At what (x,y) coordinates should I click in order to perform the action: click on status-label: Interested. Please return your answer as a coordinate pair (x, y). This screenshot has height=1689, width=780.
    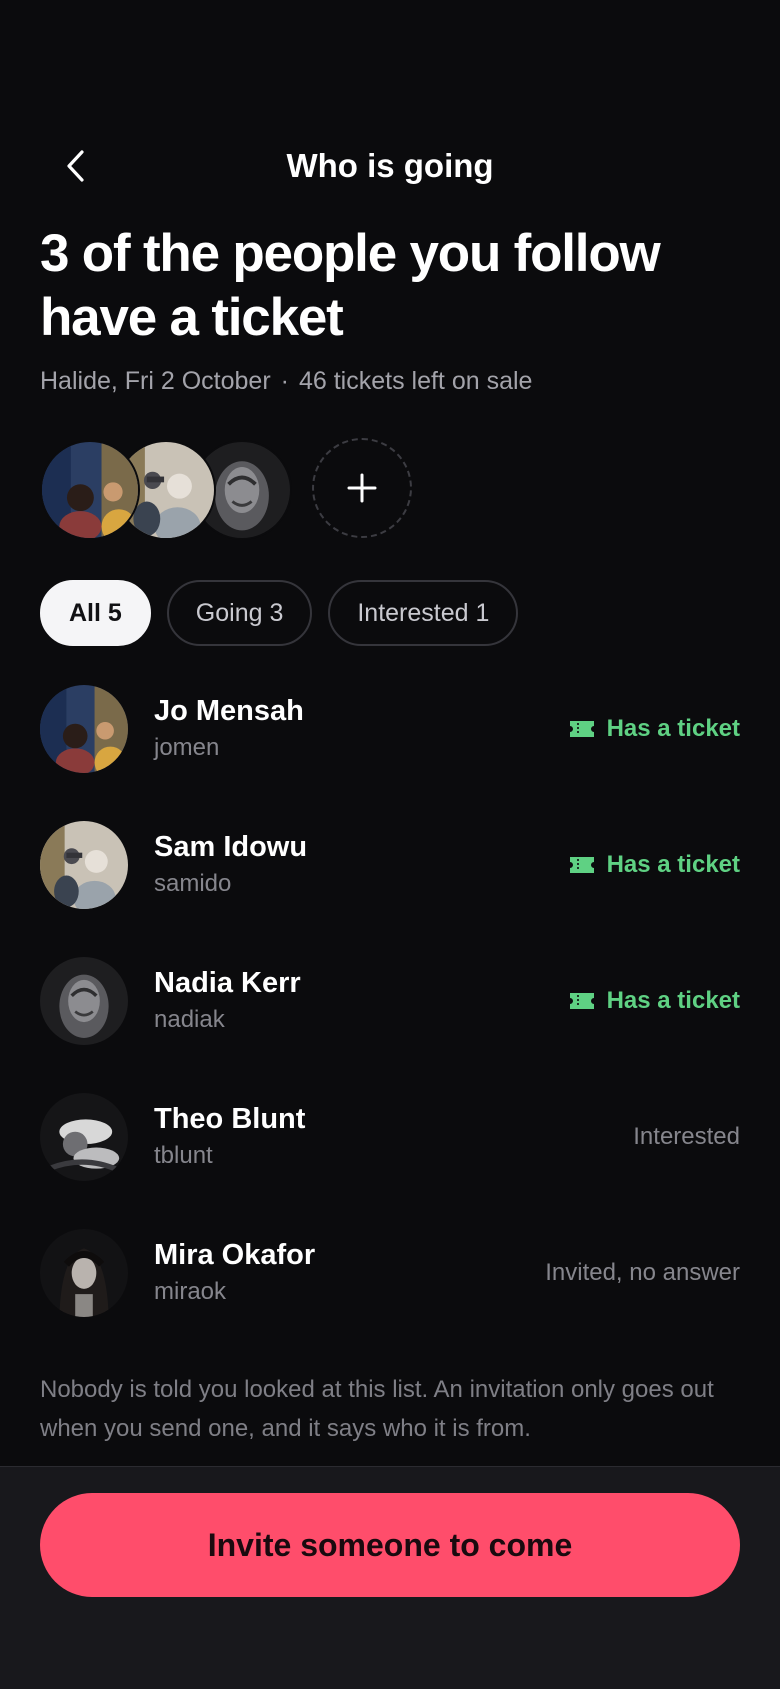
    Looking at the image, I should click on (686, 1136).